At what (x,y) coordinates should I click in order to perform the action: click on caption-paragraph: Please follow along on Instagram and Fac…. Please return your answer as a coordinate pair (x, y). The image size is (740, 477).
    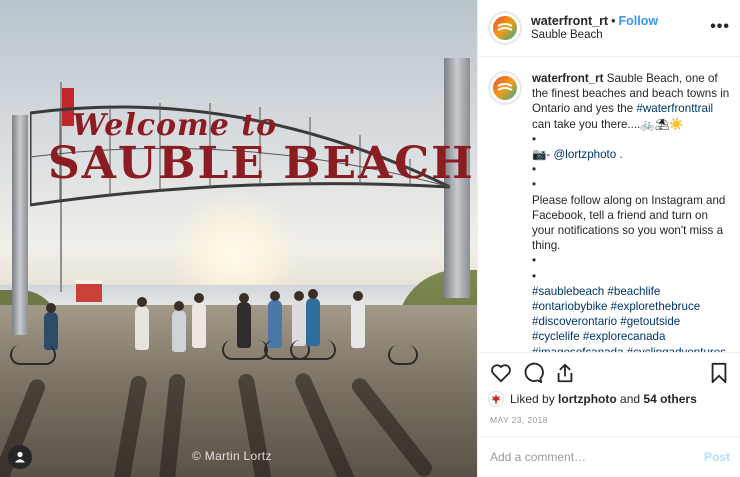
    Looking at the image, I should click on (629, 223).